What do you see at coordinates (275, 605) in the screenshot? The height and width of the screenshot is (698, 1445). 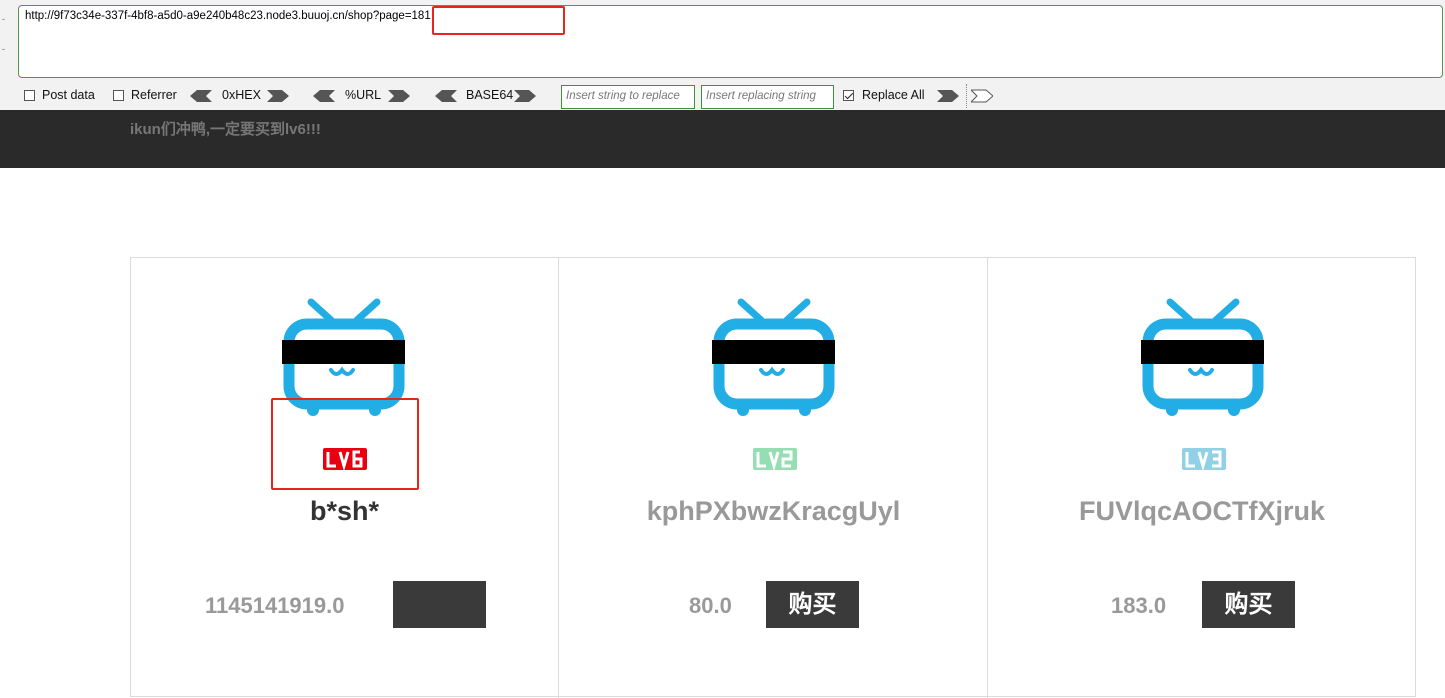 I see `product-price: 1145141919.0` at bounding box center [275, 605].